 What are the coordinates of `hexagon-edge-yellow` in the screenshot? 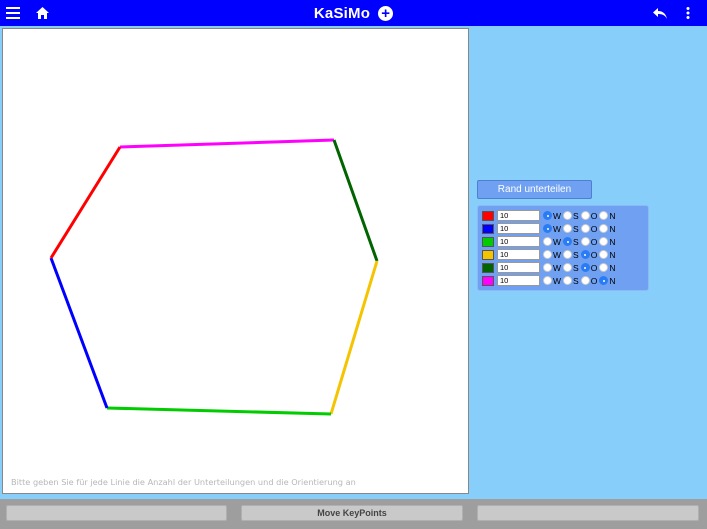 It's located at (354, 337).